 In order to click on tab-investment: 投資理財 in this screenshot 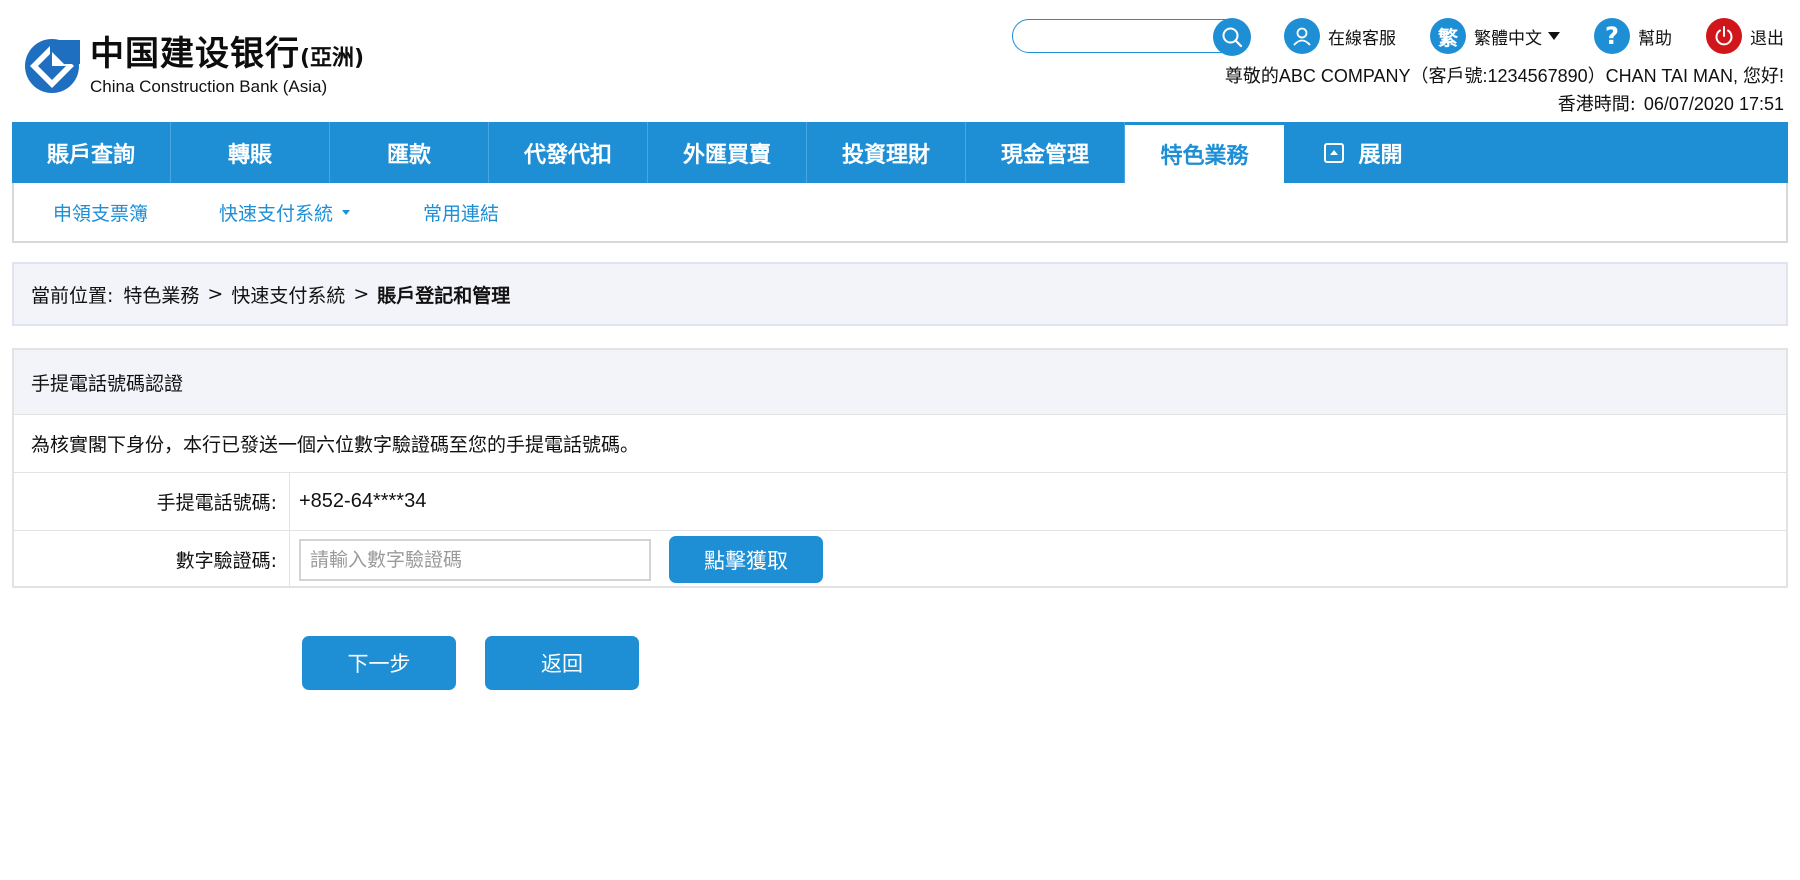, I will do `click(886, 152)`.